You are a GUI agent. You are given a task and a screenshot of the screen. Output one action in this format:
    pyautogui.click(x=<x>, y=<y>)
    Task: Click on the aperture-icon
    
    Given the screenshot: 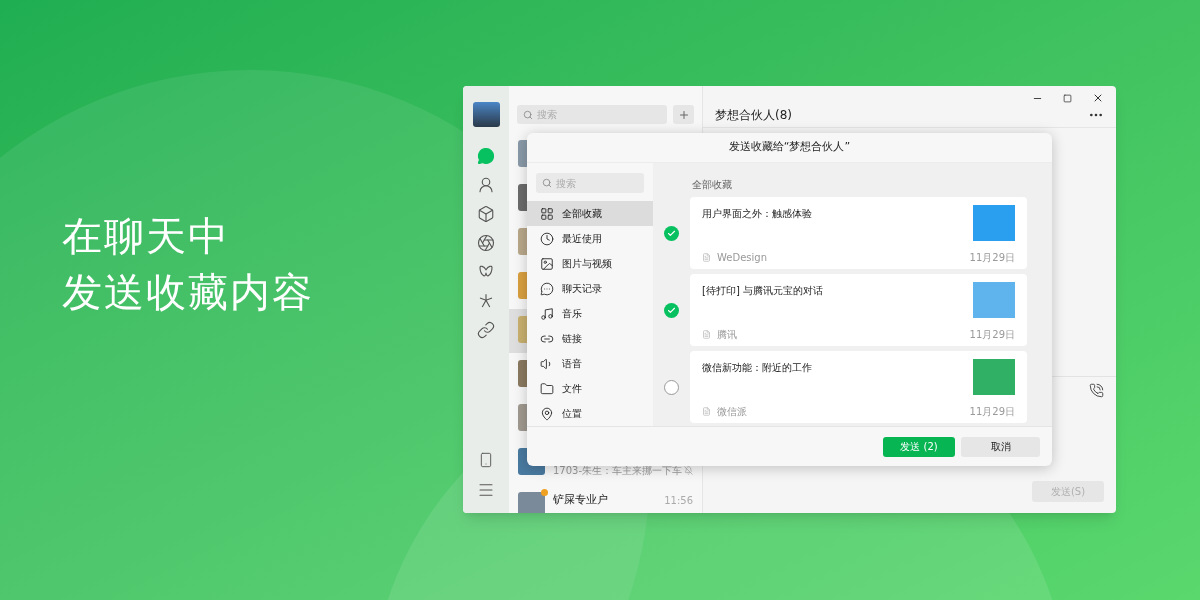 What is the action you would take?
    pyautogui.click(x=486, y=243)
    